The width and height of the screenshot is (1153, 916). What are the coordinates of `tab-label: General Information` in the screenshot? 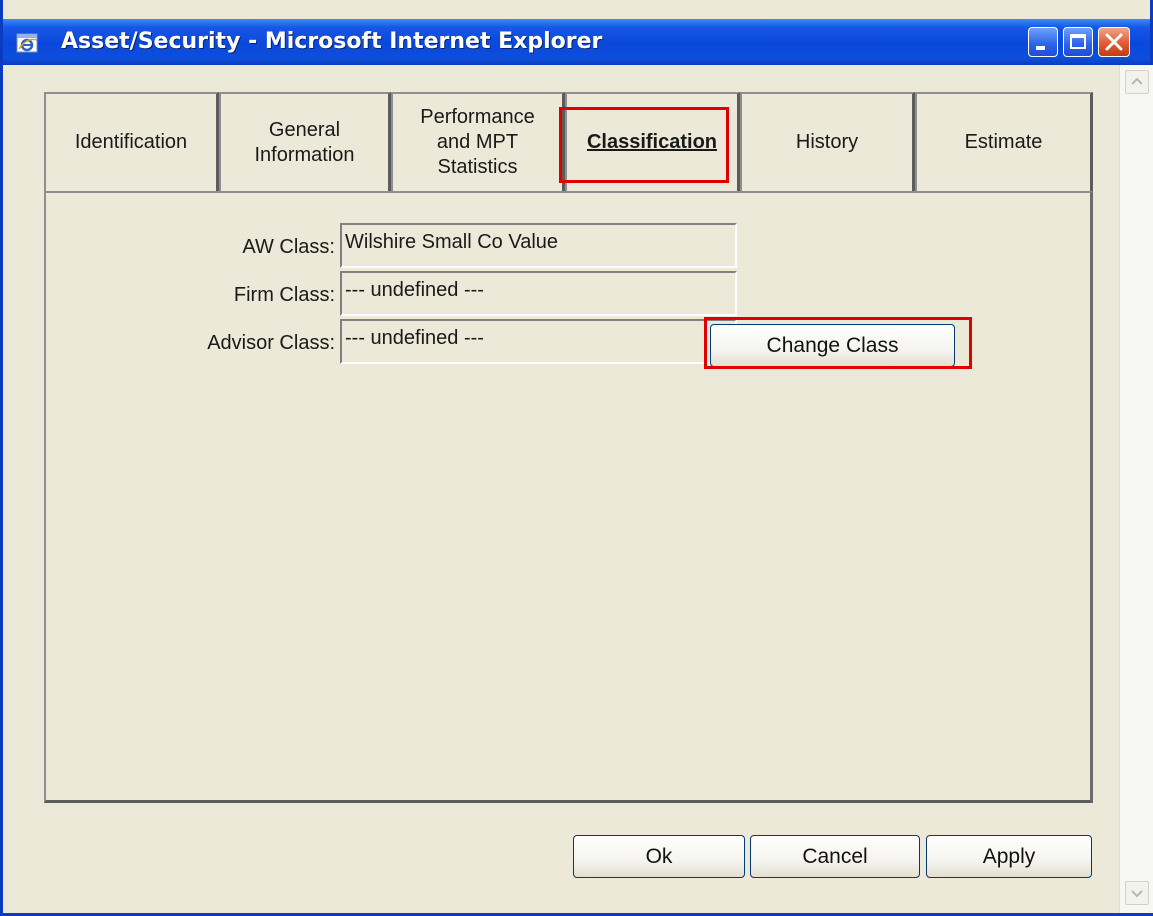 It's located at (304, 142).